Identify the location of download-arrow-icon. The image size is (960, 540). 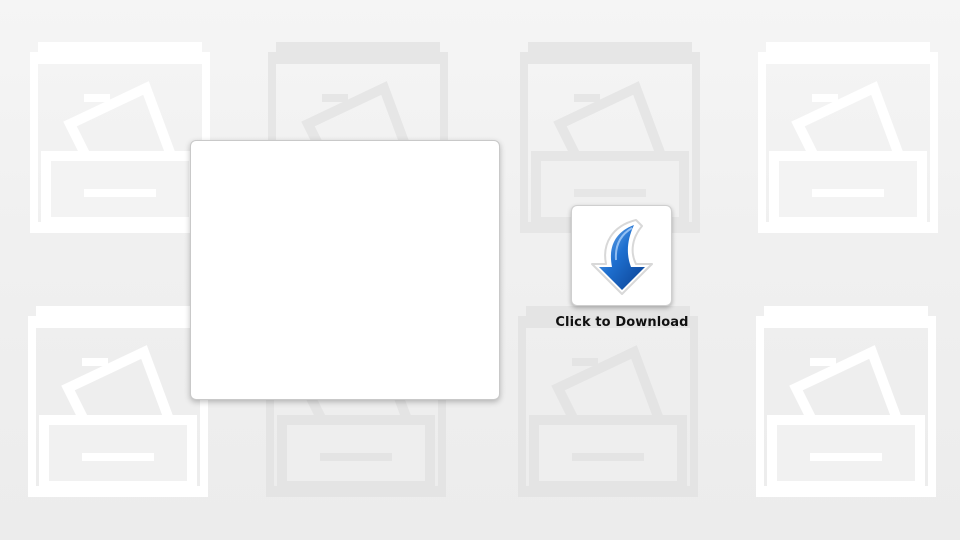
(622, 257).